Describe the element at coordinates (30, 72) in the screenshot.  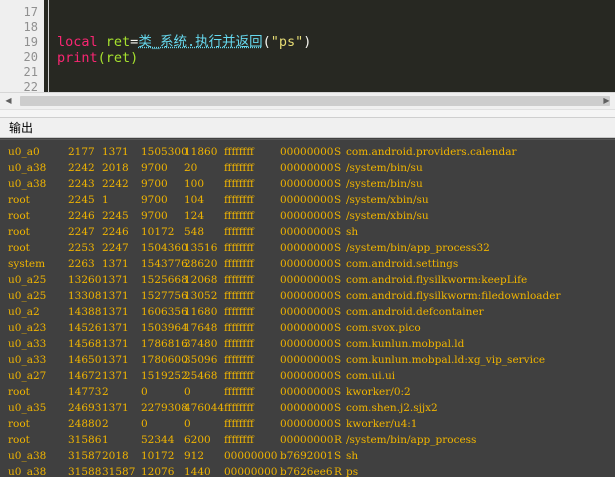
I see `line-number: 21` at that location.